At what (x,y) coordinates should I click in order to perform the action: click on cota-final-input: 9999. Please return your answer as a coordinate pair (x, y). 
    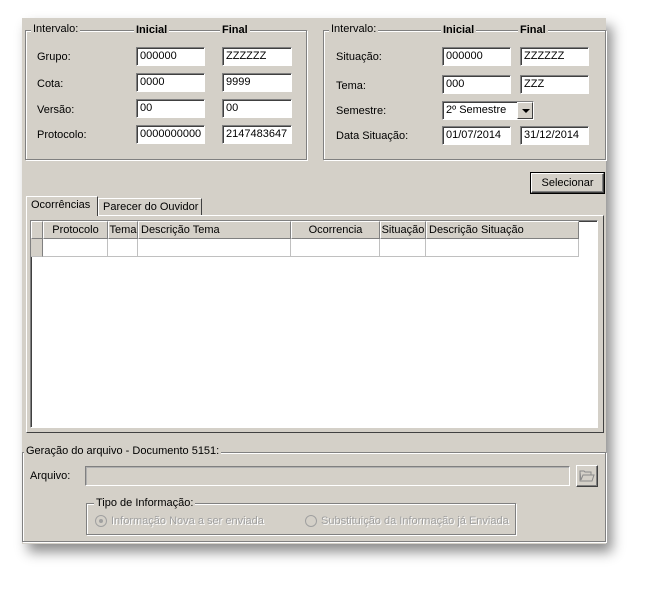
    Looking at the image, I should click on (257, 82).